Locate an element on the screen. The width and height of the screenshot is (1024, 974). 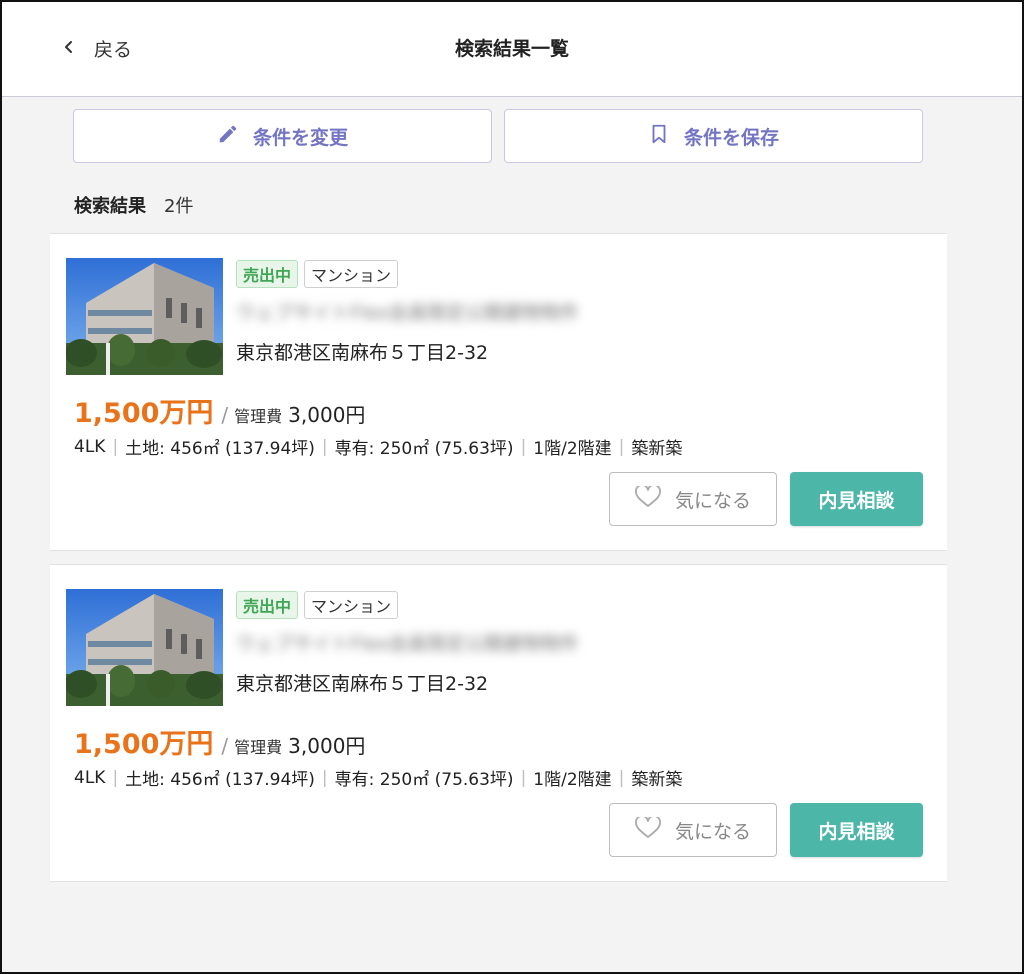
bookmark-icon is located at coordinates (659, 136).